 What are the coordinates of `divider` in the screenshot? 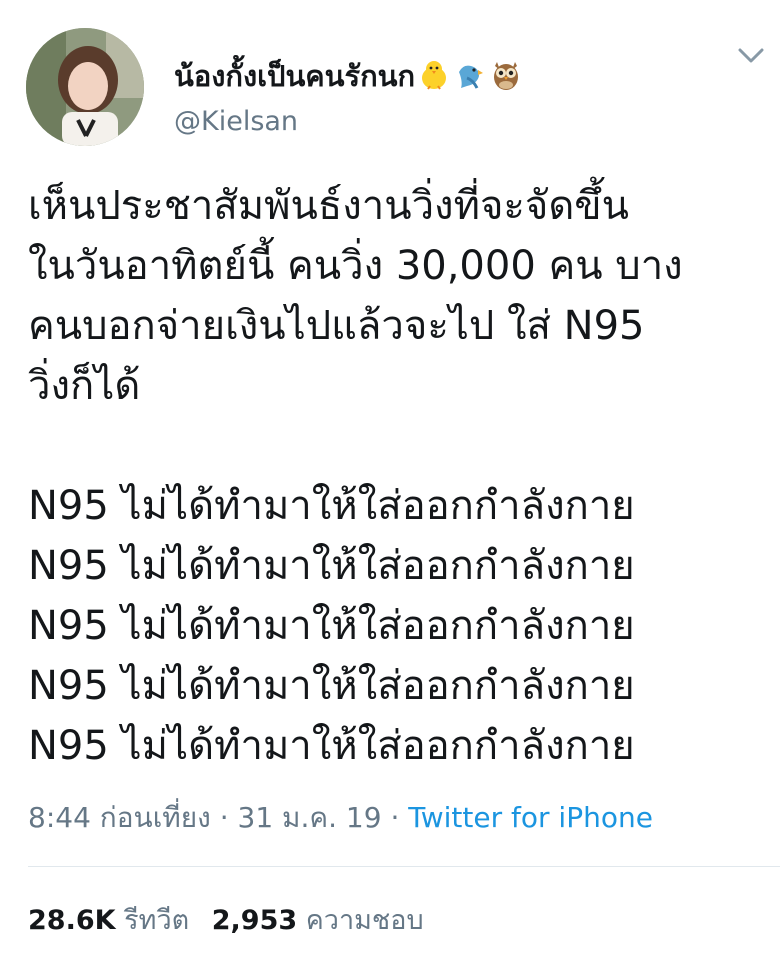 It's located at (404, 866).